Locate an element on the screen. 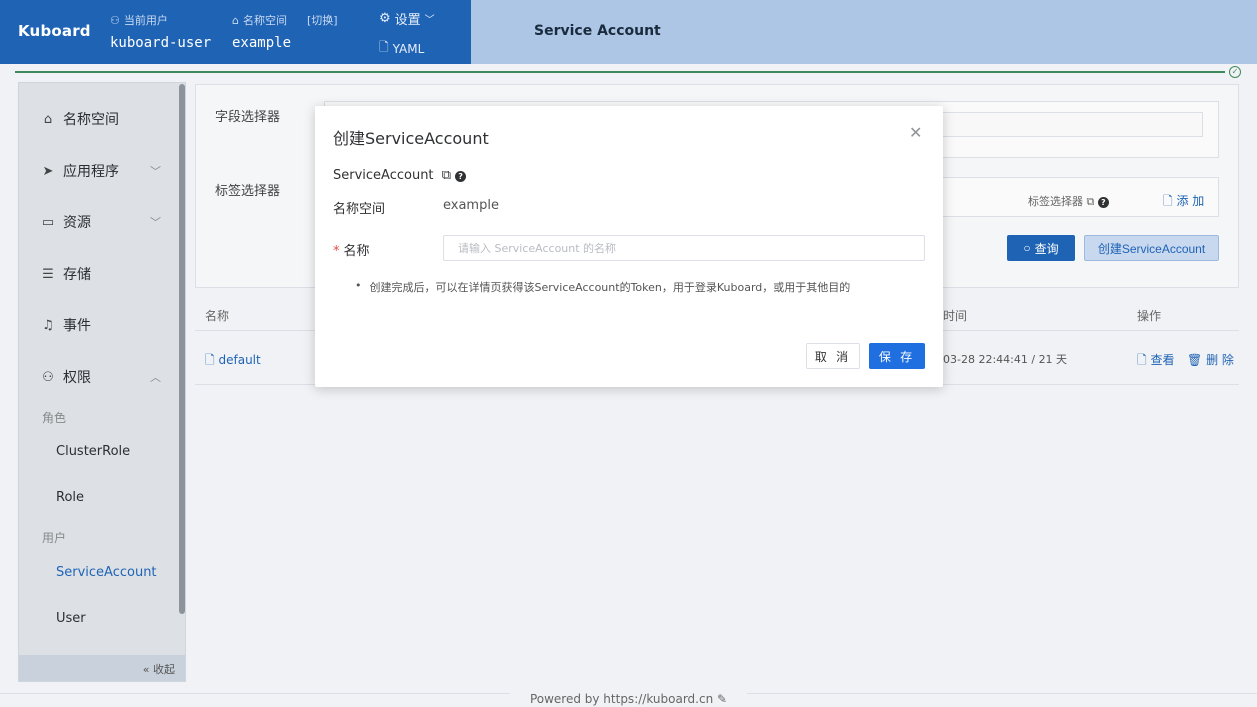 This screenshot has height=707, width=1257. name-label: * 名称 is located at coordinates (351, 251).